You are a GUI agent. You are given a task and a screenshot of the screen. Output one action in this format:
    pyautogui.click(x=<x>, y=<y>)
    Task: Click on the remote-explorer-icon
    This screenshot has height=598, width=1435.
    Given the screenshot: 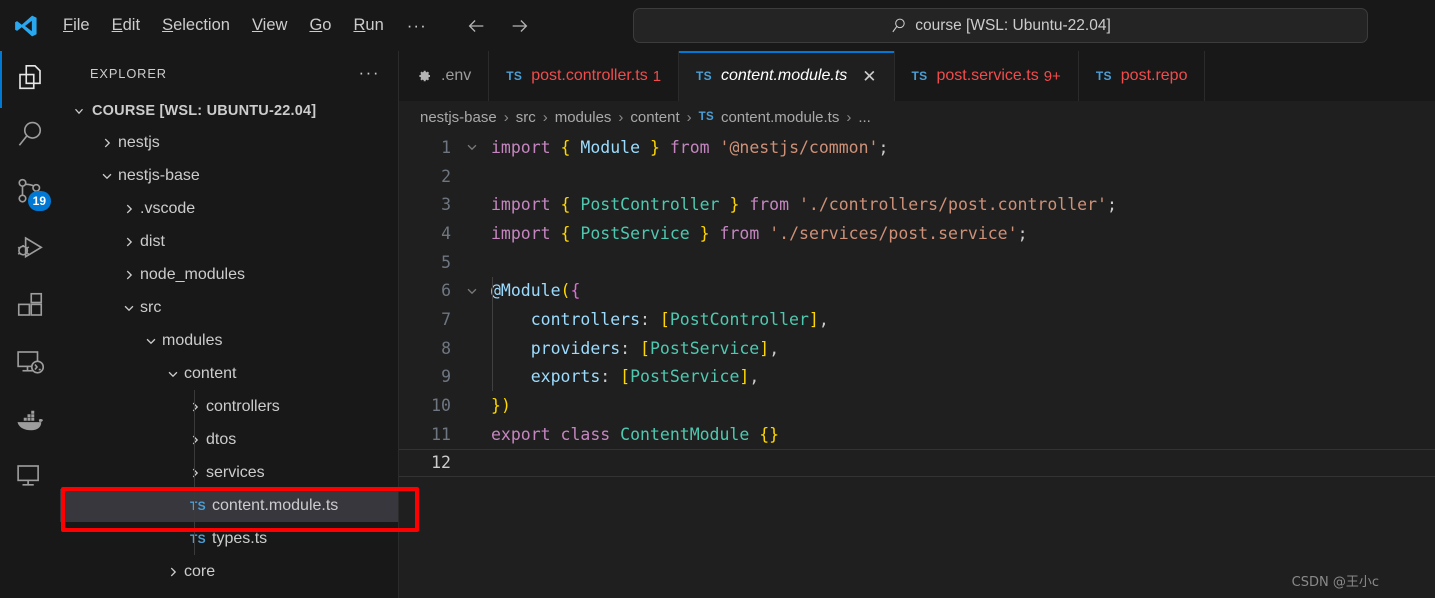 What is the action you would take?
    pyautogui.click(x=30, y=364)
    